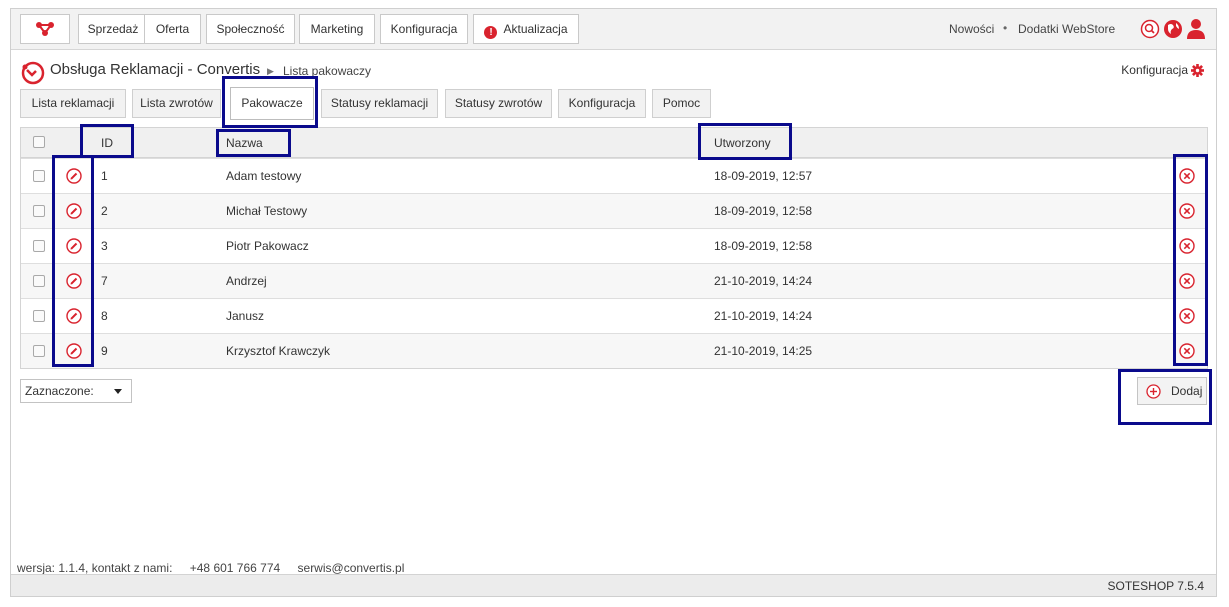 The width and height of the screenshot is (1229, 607). Describe the element at coordinates (614, 175) in the screenshot. I see `table-row: 1 Adam testowy 18-09-2019, 12:57` at that location.